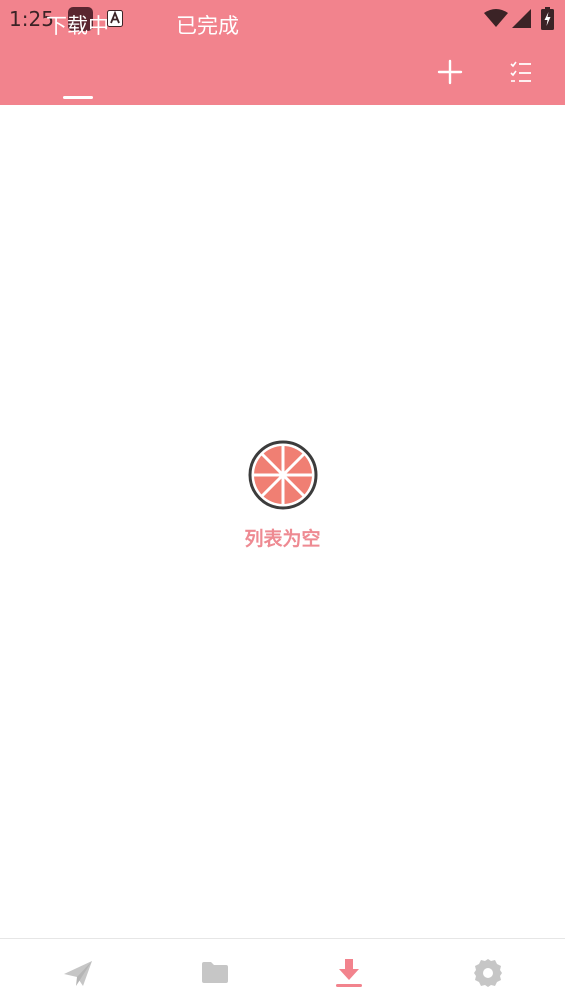  I want to click on checklist-button, so click(521, 72).